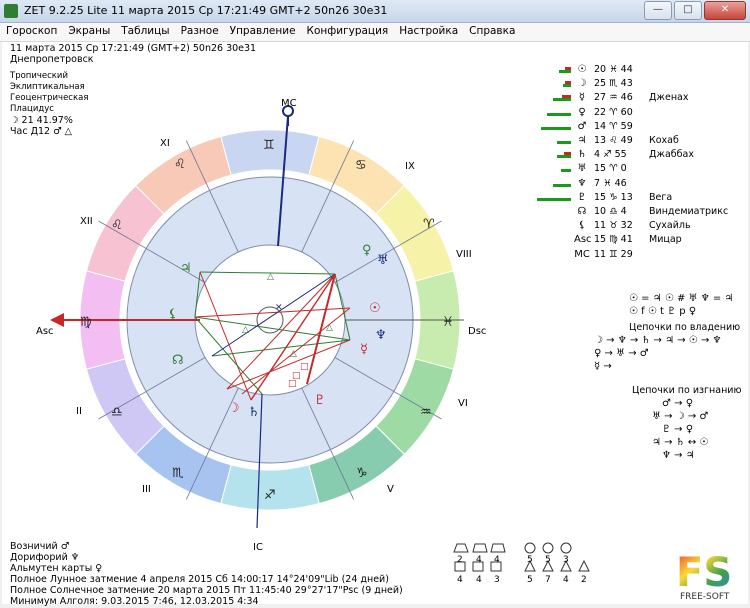 The width and height of the screenshot is (750, 608). What do you see at coordinates (664, 140) in the screenshot?
I see `fixed-star: Кохаб` at bounding box center [664, 140].